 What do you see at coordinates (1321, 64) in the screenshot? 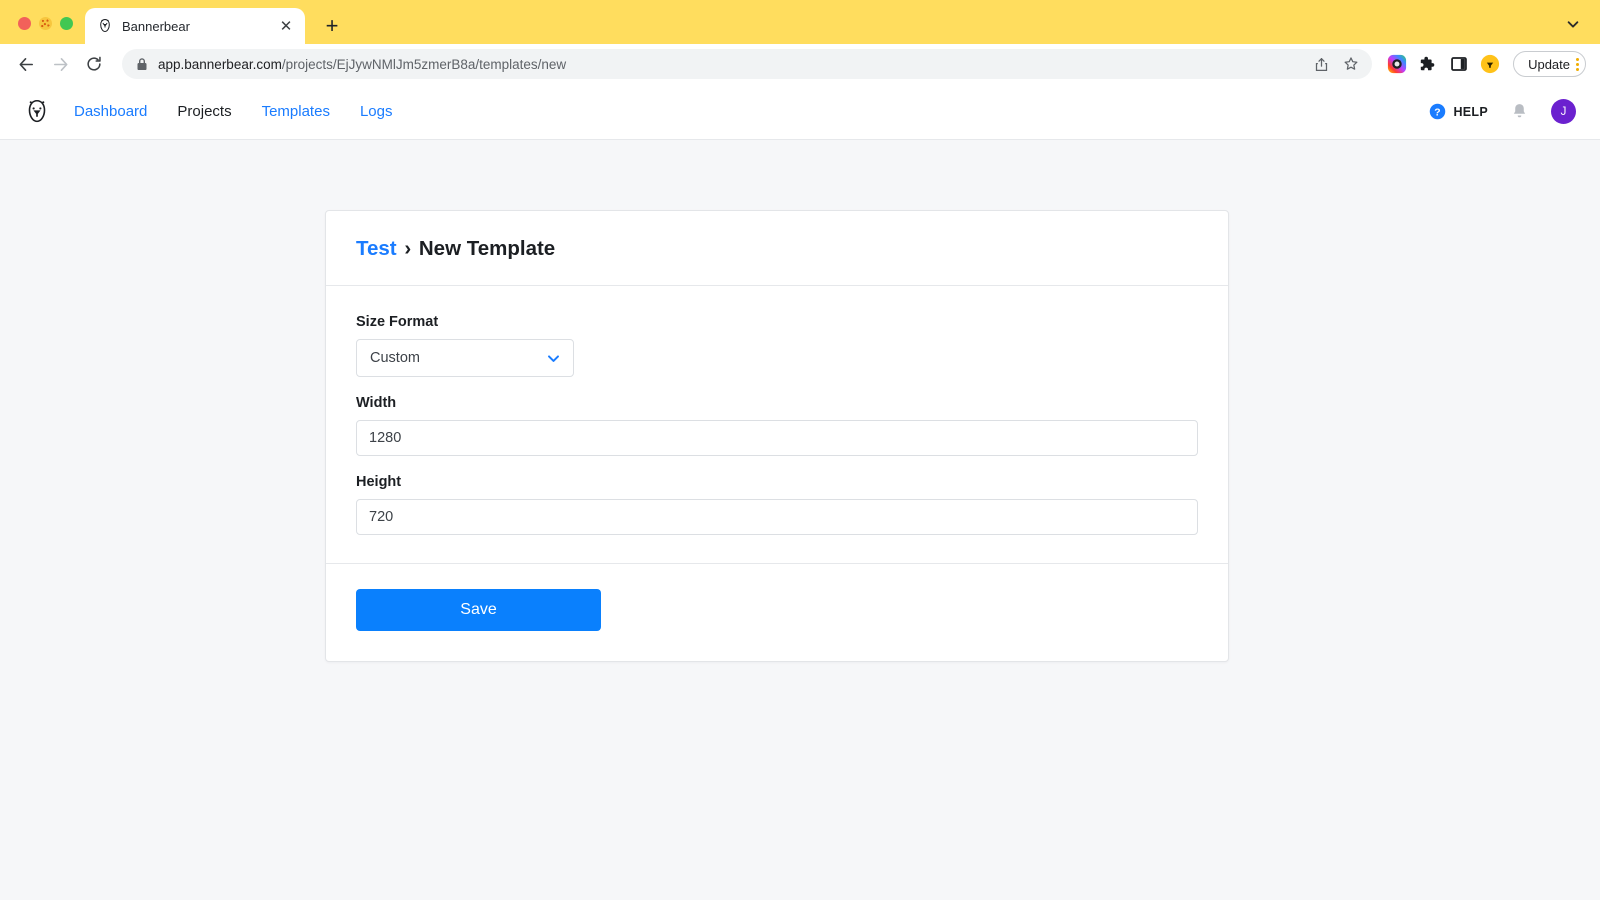
I see `share-icon` at bounding box center [1321, 64].